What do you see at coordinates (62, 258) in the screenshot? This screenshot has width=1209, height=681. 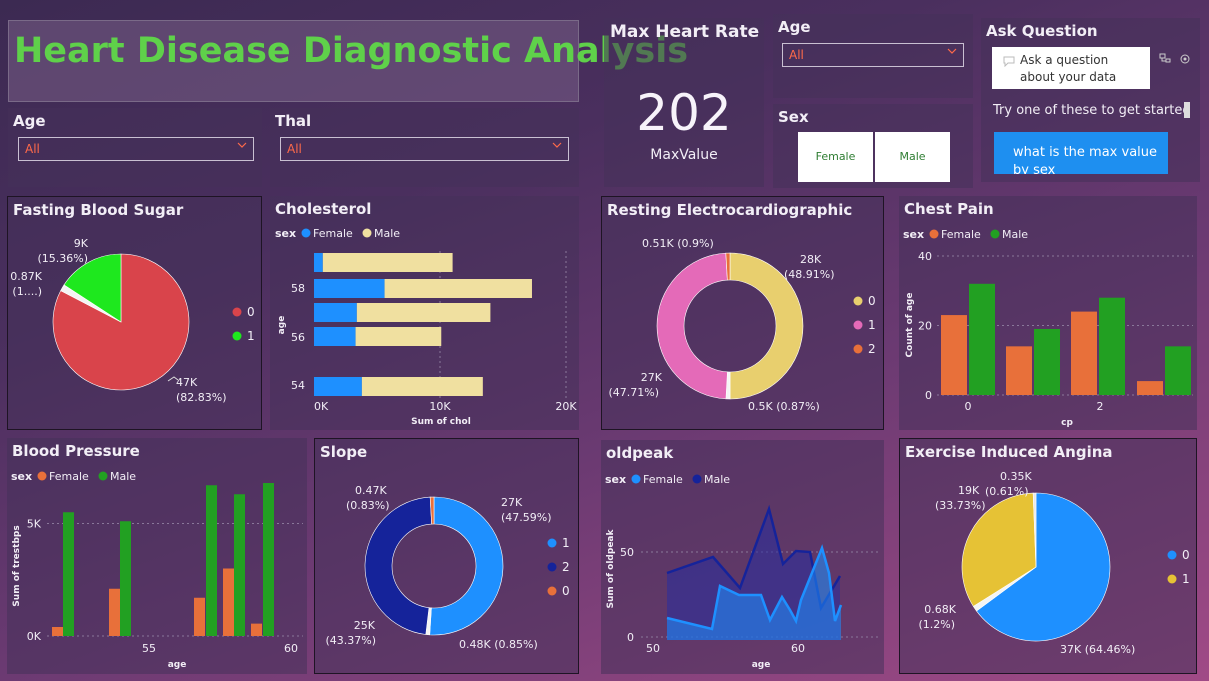 I see `pie-label: (15.36%)` at bounding box center [62, 258].